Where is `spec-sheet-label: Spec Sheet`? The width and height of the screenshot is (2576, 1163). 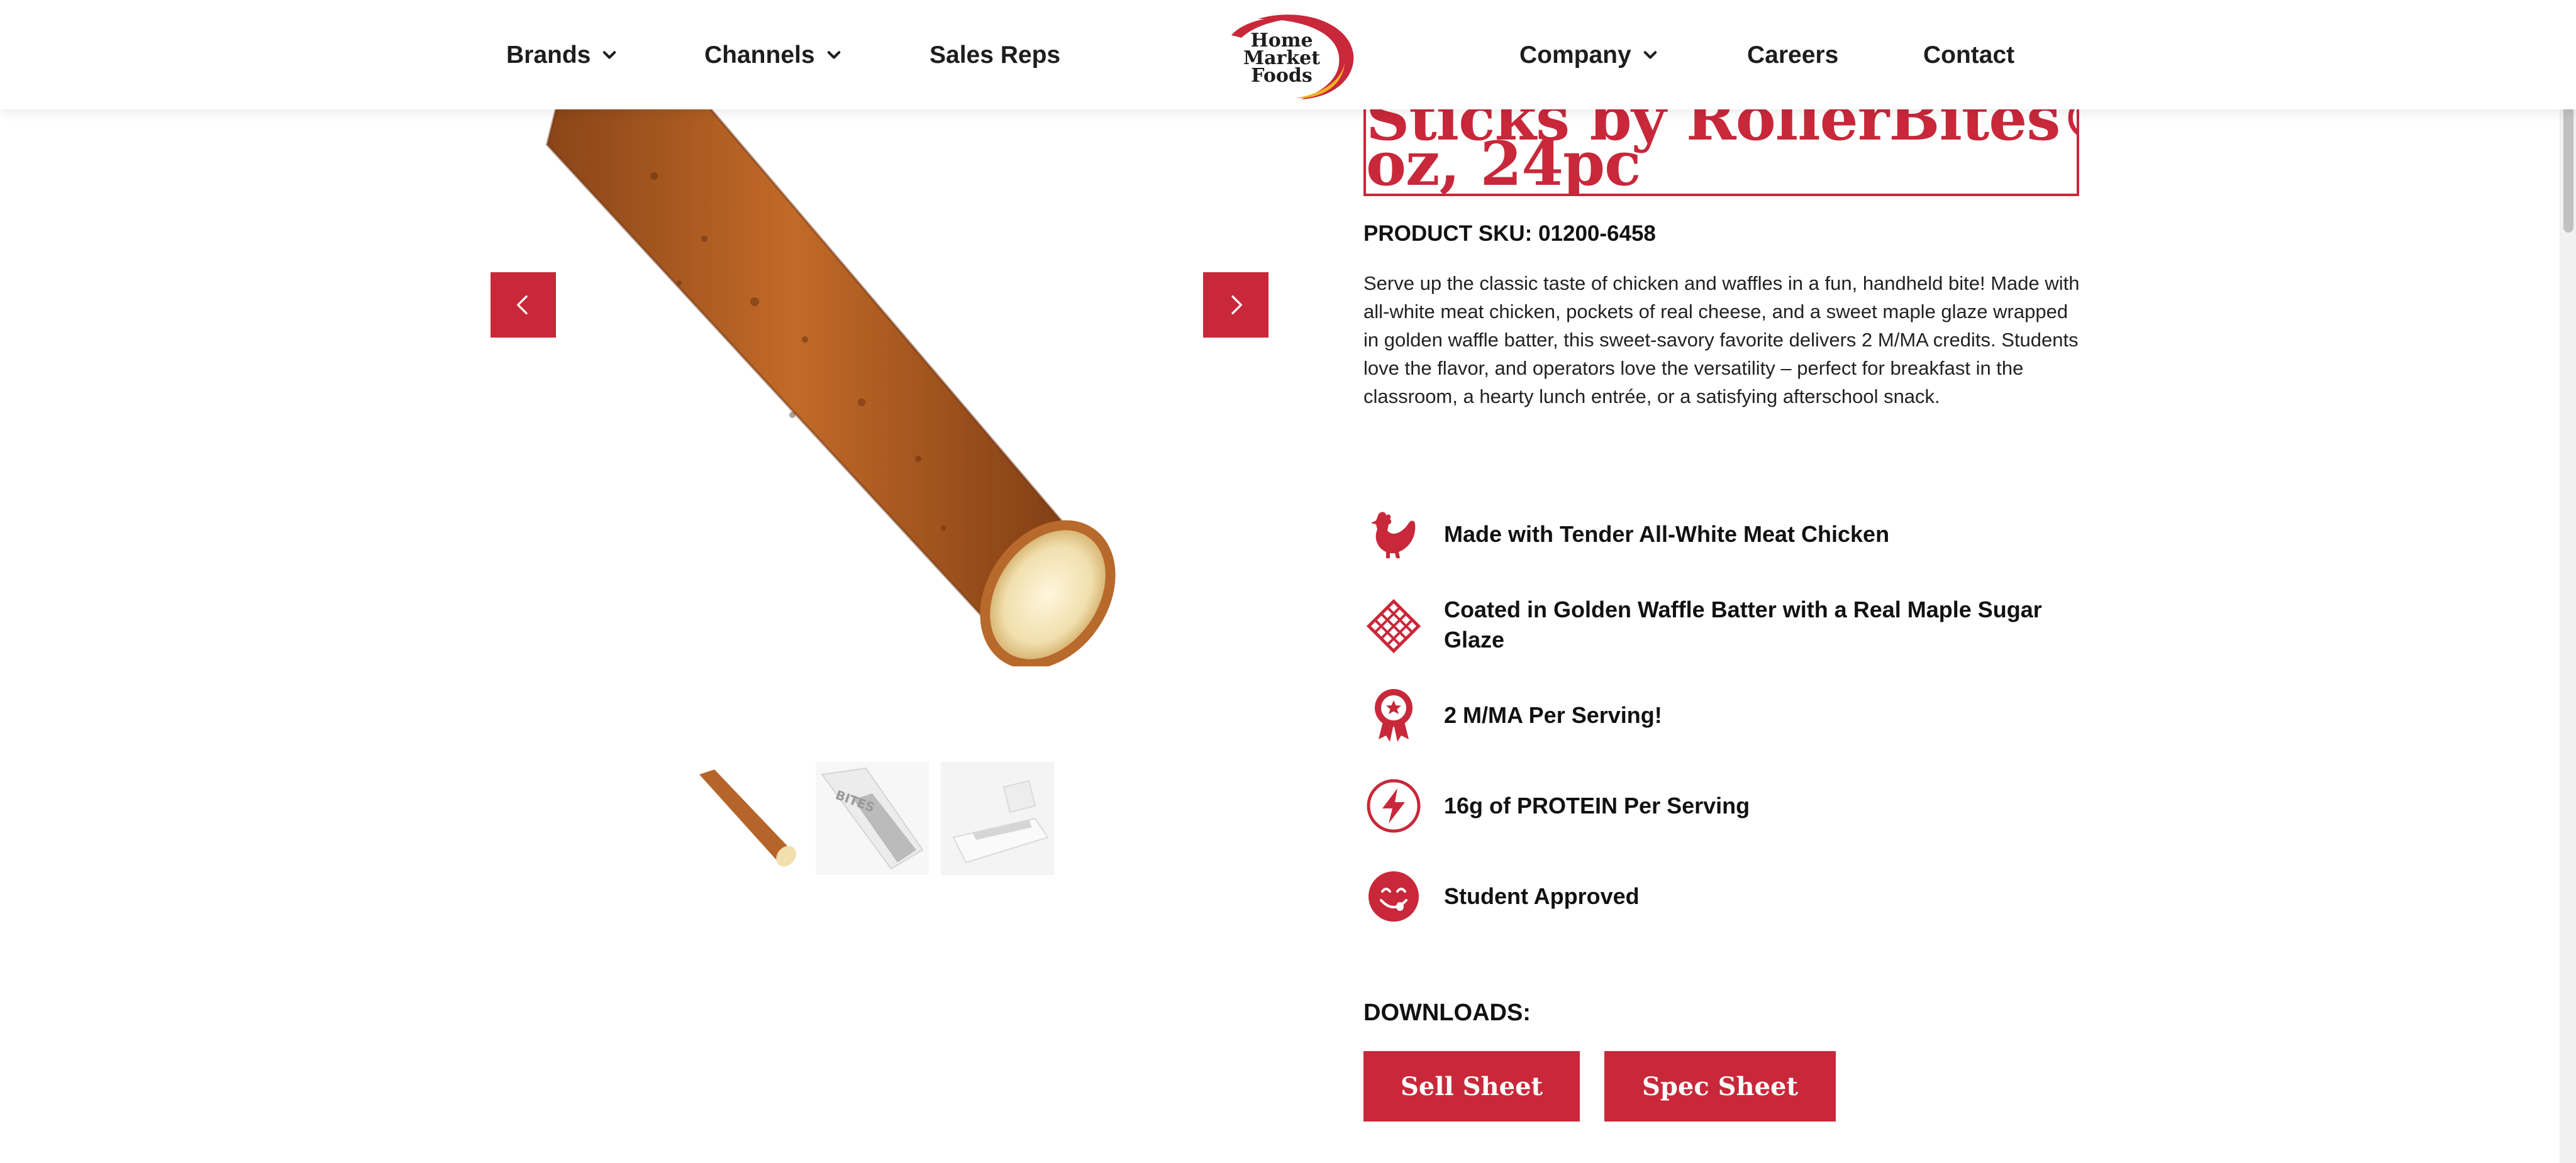 spec-sheet-label: Spec Sheet is located at coordinates (1720, 1086).